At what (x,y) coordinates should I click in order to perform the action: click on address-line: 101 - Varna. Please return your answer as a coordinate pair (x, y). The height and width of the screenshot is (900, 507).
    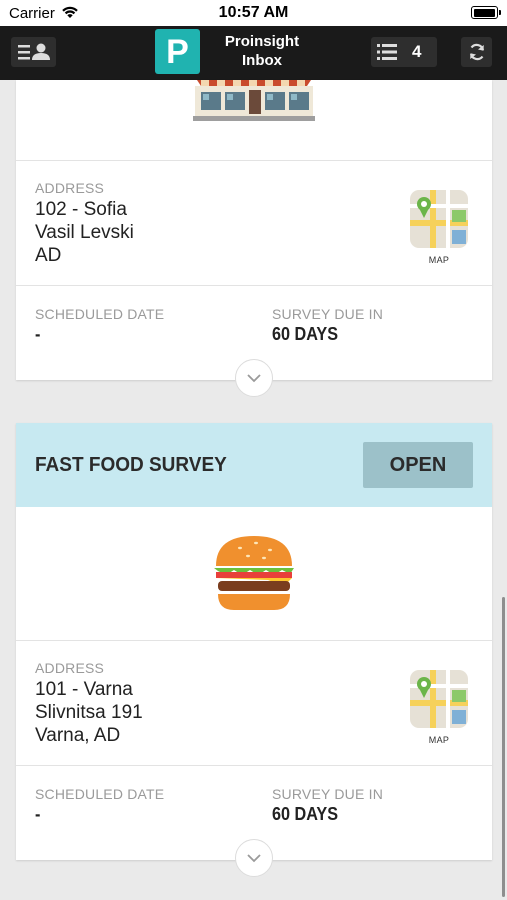
    Looking at the image, I should click on (84, 689).